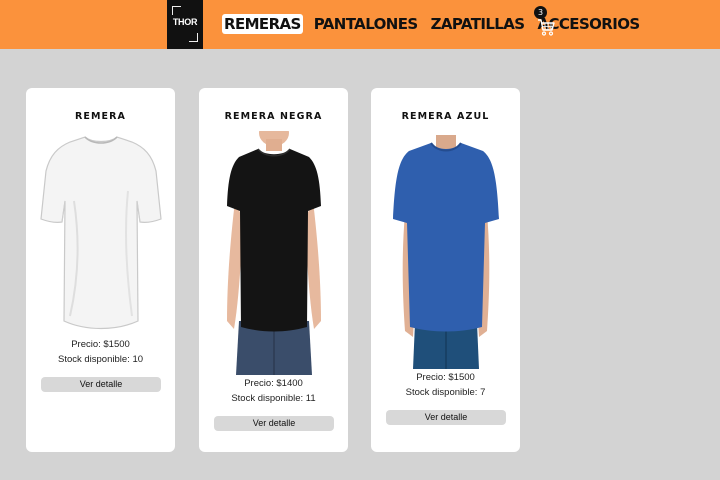  Describe the element at coordinates (445, 116) in the screenshot. I see `product-title: REMERA AZUL` at that location.